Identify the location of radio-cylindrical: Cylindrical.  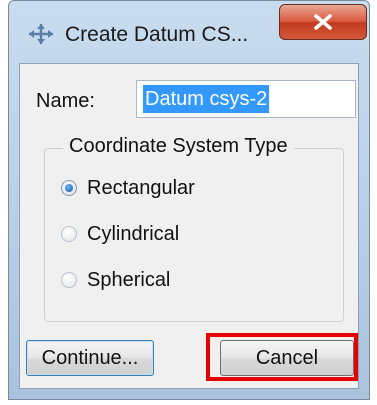
(120, 234).